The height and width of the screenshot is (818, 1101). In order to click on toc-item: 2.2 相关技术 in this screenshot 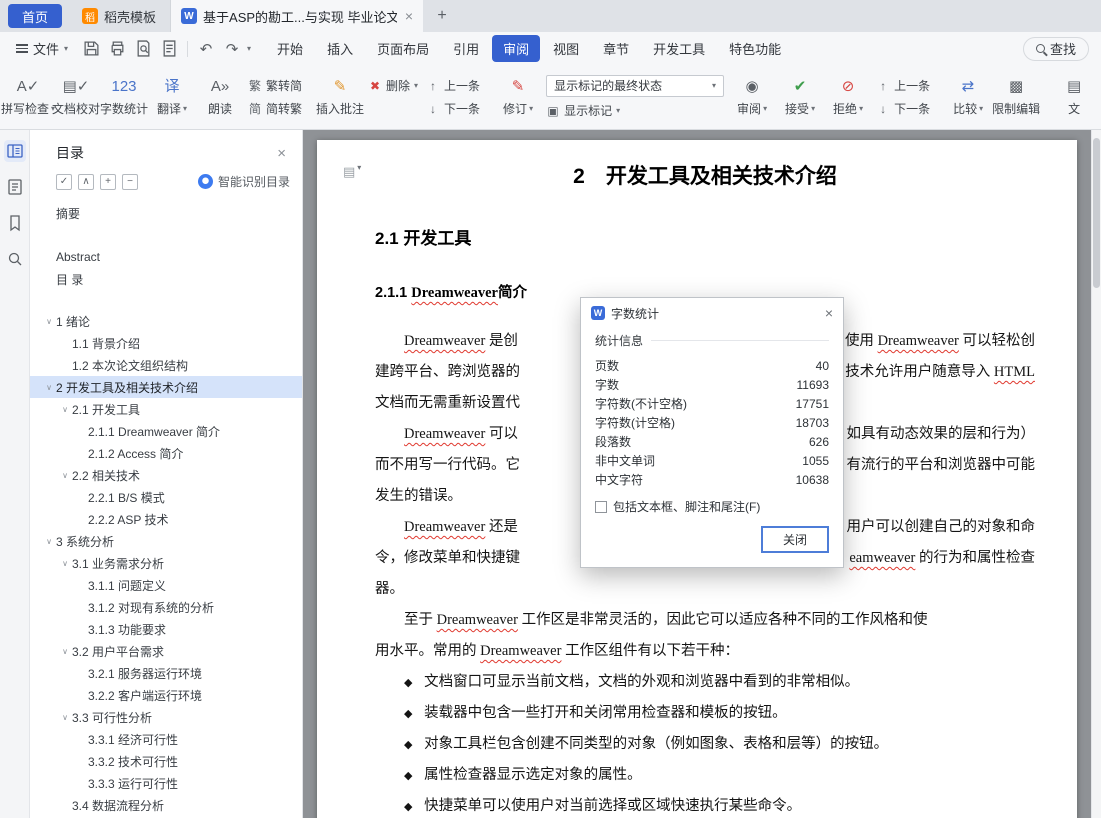, I will do `click(166, 475)`.